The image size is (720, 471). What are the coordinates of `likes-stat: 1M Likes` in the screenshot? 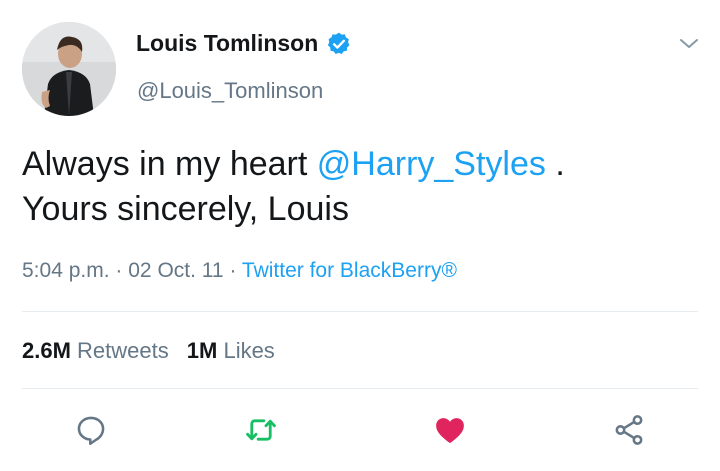 It's located at (231, 350).